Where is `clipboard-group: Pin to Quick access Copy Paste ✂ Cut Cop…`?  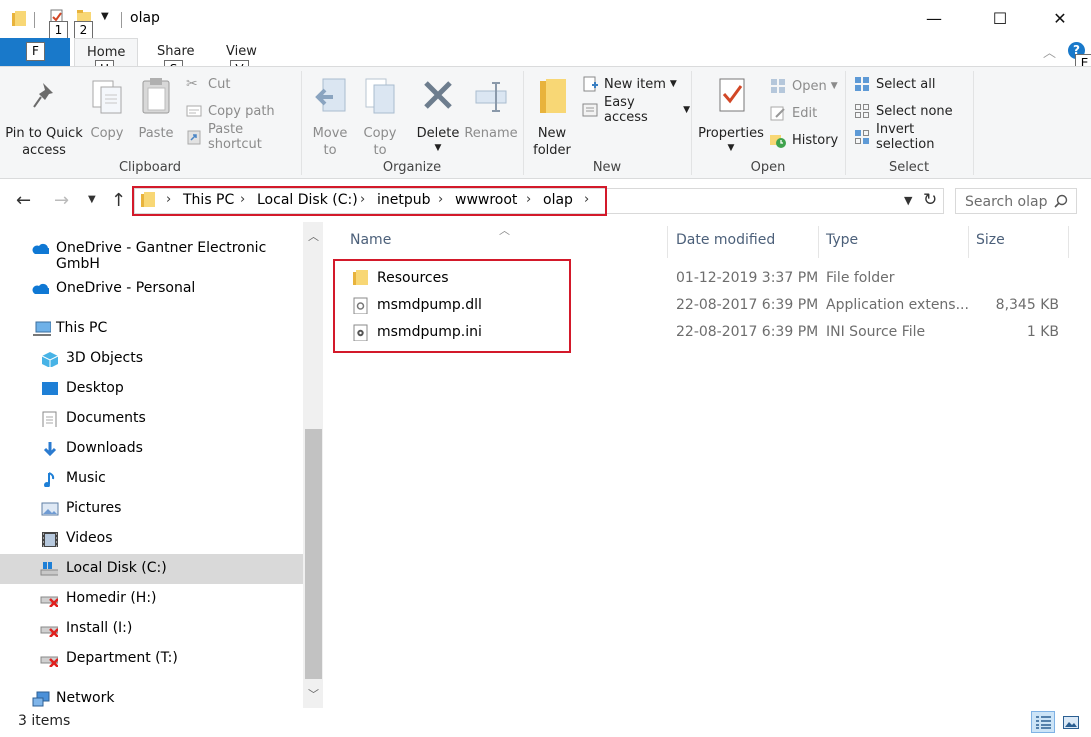 clipboard-group: Pin to Quick access Copy Paste ✂ Cut Cop… is located at coordinates (150, 123).